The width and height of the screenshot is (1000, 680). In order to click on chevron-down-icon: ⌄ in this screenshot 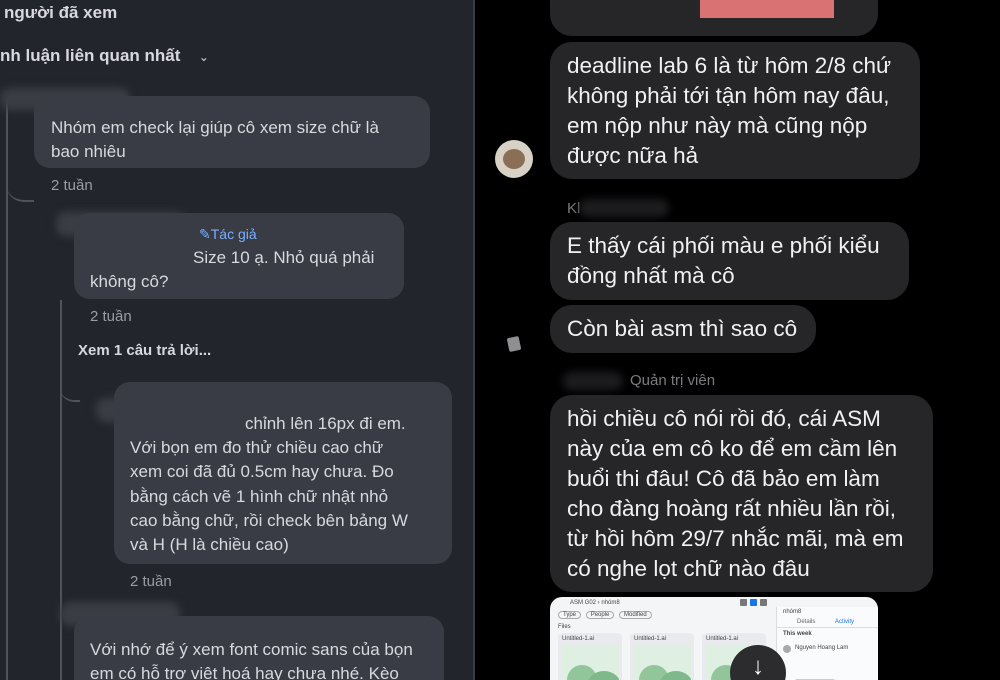, I will do `click(203, 57)`.